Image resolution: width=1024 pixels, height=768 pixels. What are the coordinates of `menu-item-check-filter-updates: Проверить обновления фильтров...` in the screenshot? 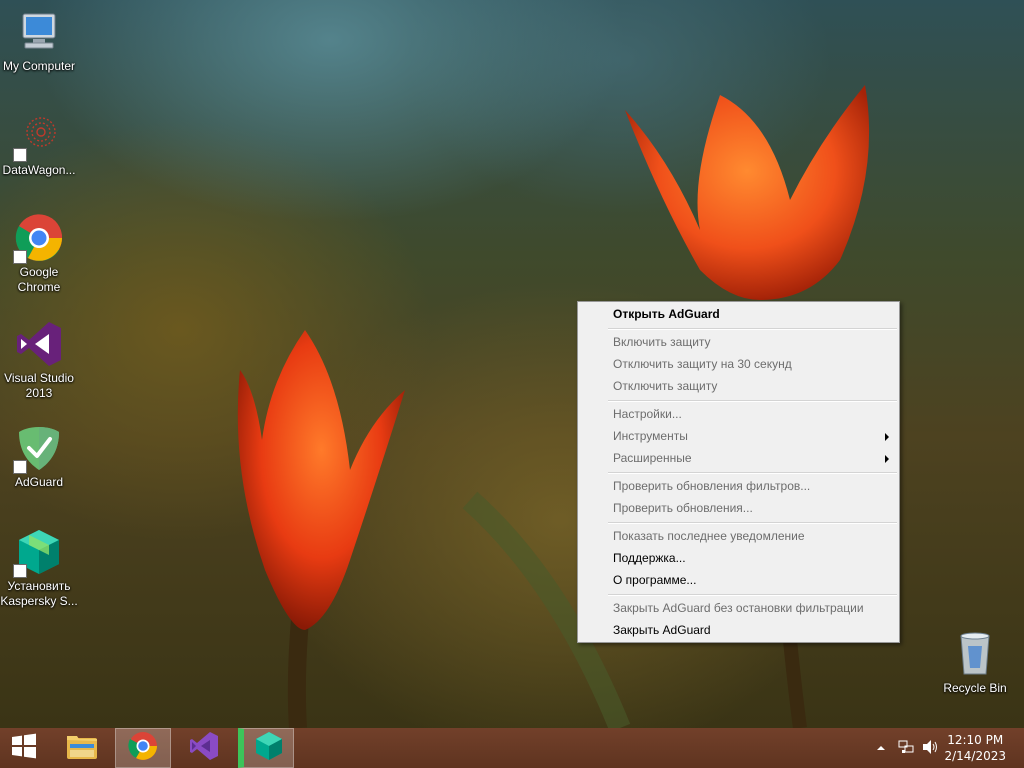 It's located at (738, 486).